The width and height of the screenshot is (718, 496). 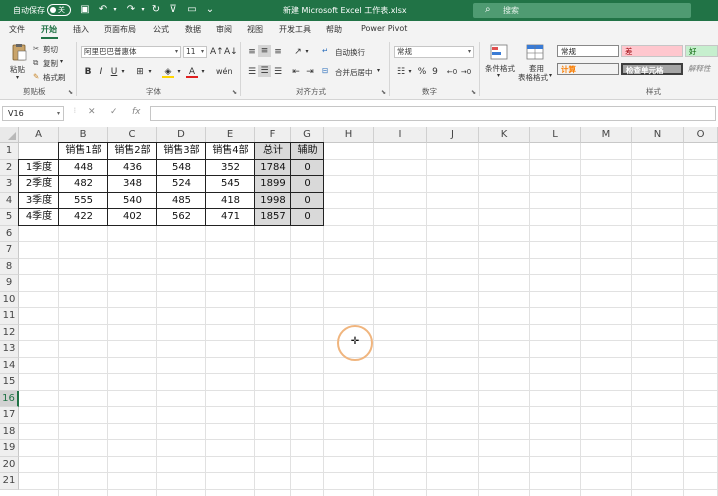 What do you see at coordinates (115, 10) in the screenshot?
I see `undo-dropdown-icon: ▾` at bounding box center [115, 10].